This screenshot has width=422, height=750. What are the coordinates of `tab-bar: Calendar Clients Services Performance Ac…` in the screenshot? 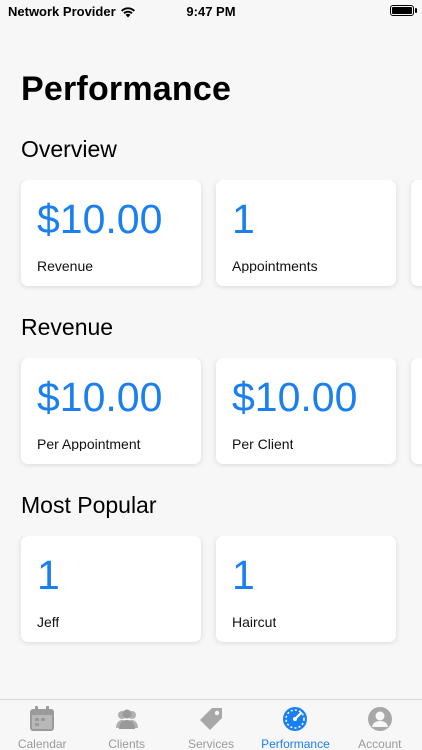 It's located at (211, 724).